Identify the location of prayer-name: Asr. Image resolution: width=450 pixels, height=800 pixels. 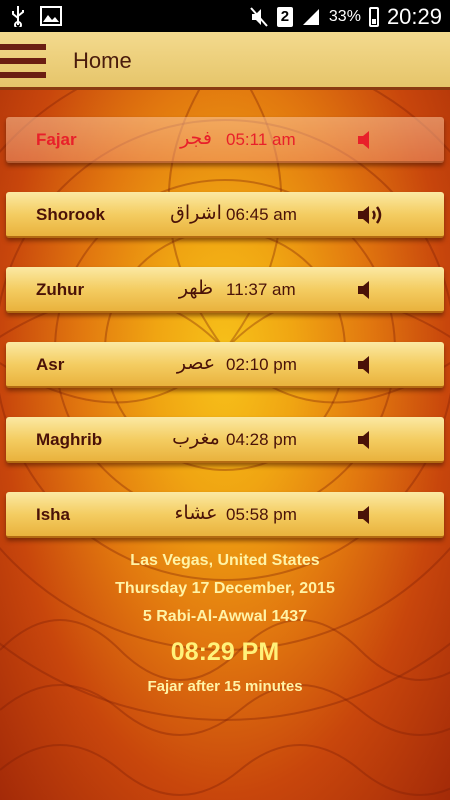
(50, 364).